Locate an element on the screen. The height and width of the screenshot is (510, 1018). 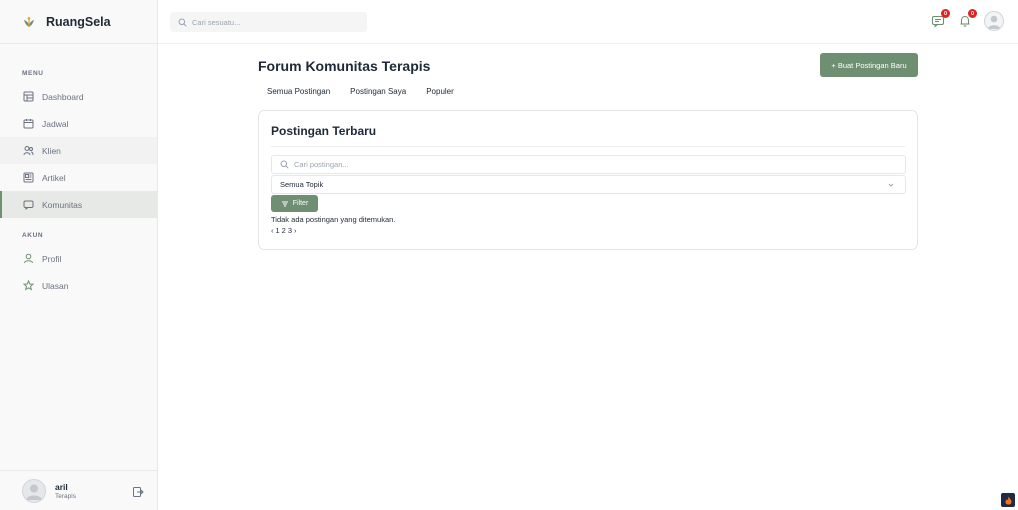
pagination-next: › is located at coordinates (295, 230).